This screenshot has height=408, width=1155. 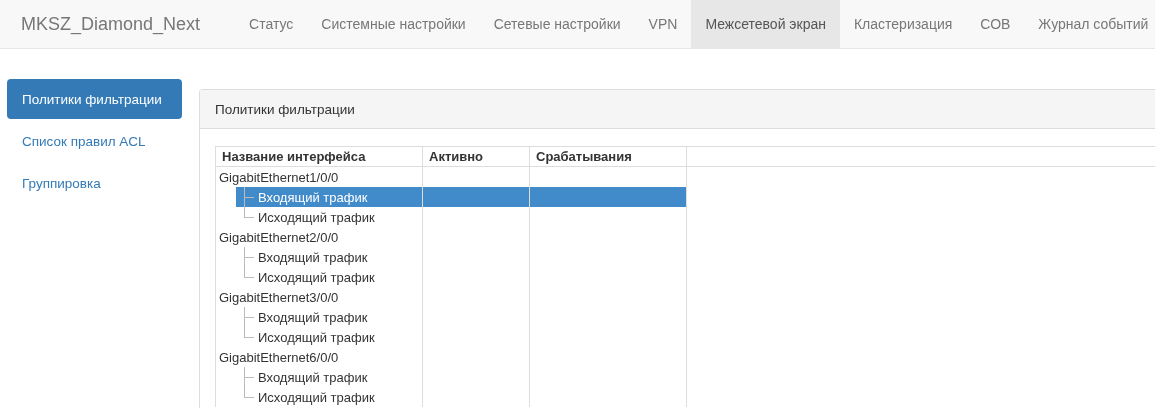 What do you see at coordinates (557, 24) in the screenshot?
I see `nav-tab: Сетевые настройки` at bounding box center [557, 24].